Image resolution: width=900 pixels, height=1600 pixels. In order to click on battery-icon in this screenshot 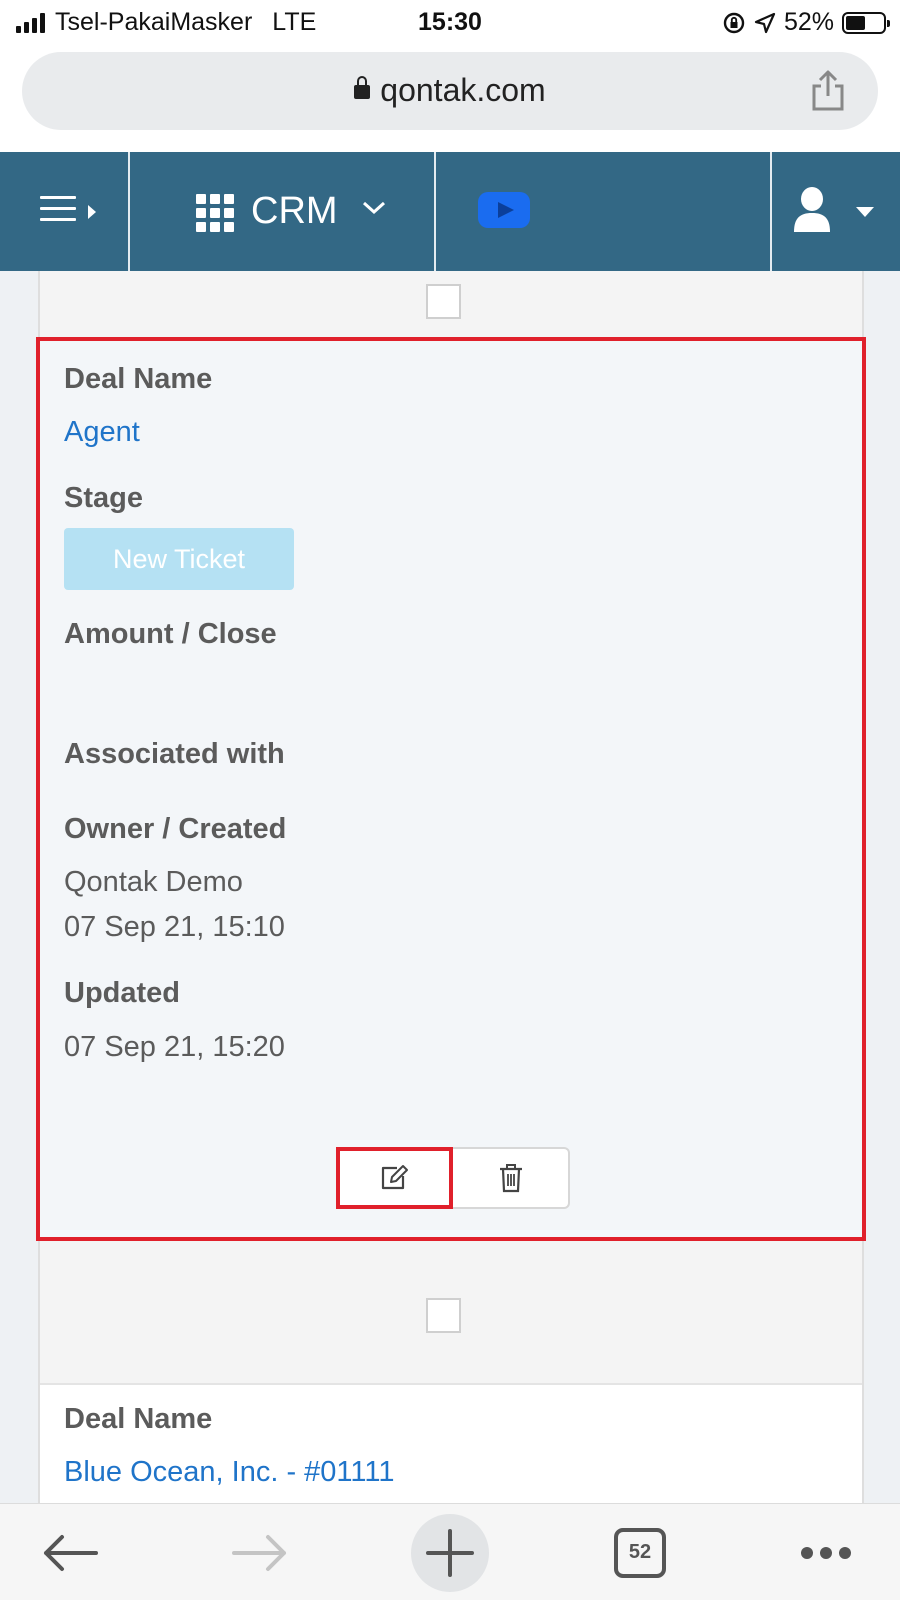, I will do `click(866, 22)`.